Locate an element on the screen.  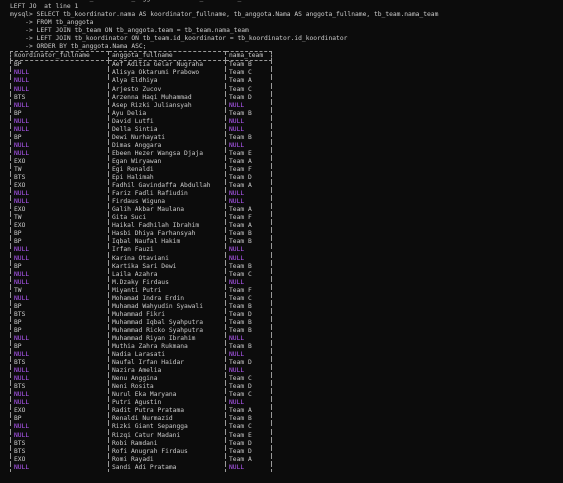
cell-anggota: Muhammad Iqbal Syahputra is located at coordinates (167, 322).